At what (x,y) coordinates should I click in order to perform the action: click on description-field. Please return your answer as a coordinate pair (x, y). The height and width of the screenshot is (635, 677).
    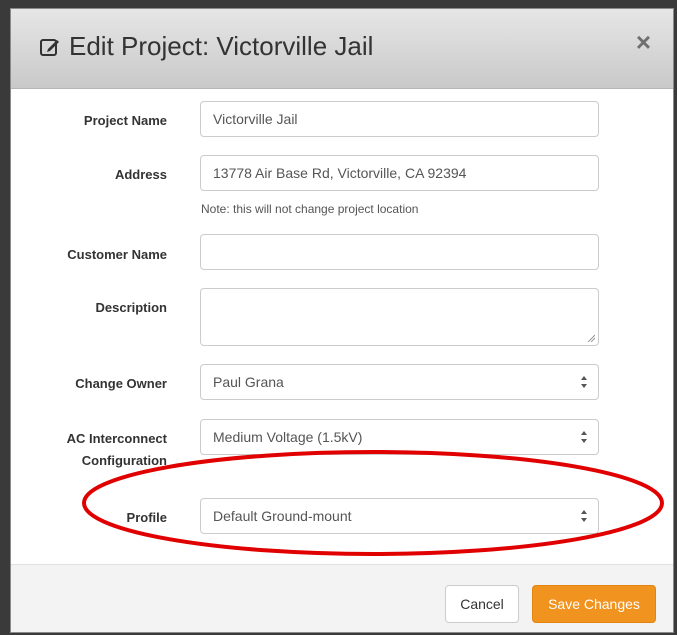
    Looking at the image, I should click on (399, 317).